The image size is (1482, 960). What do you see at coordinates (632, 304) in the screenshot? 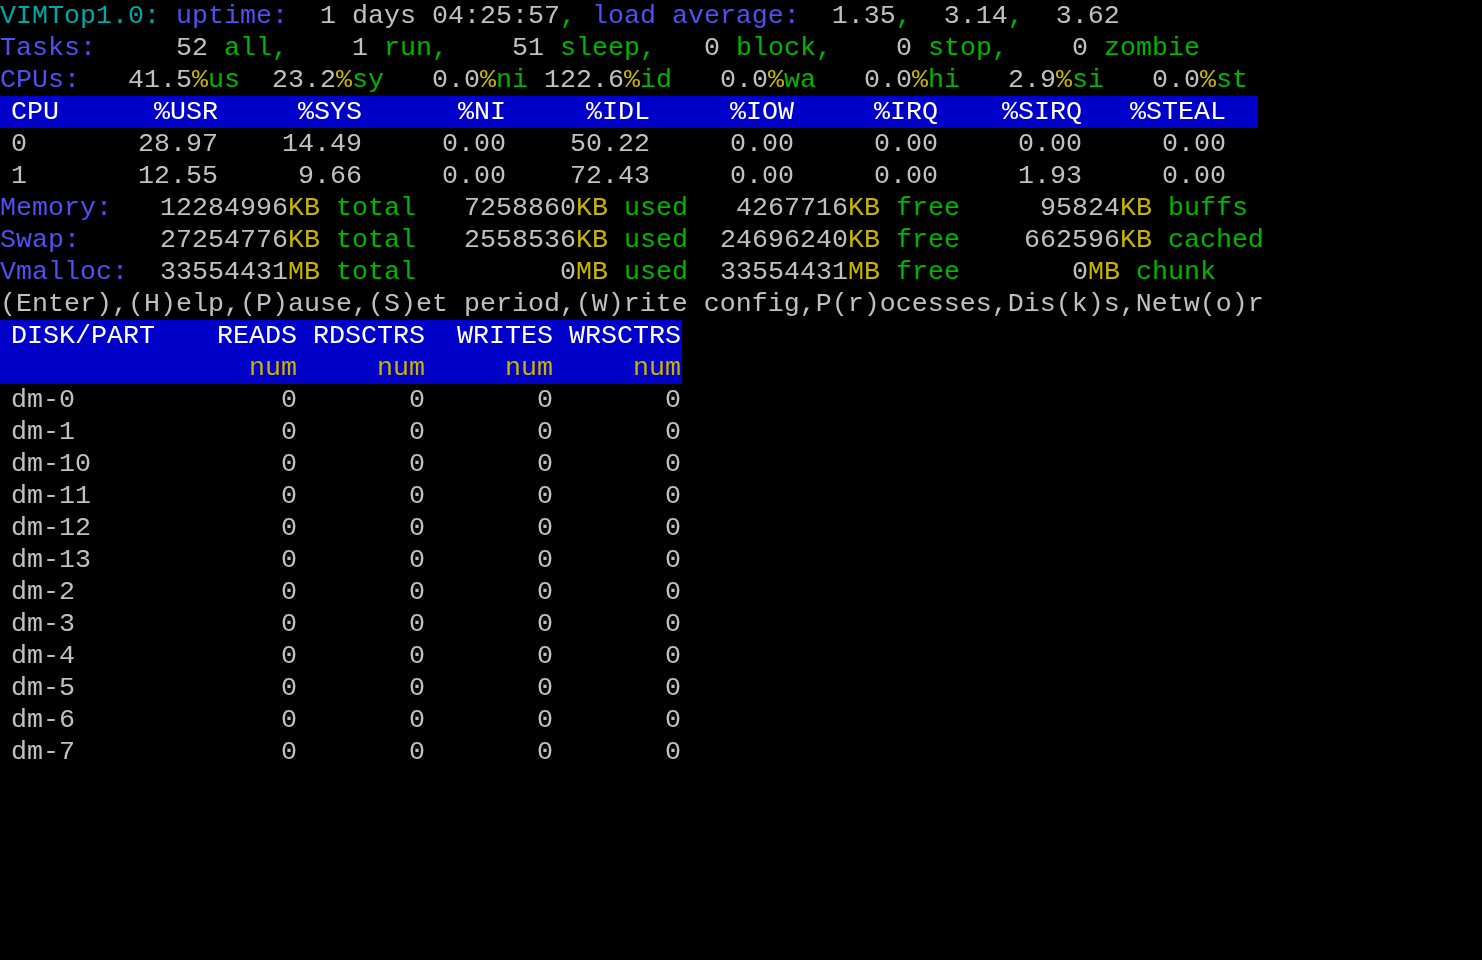
I see `help-text: (Enter),(H)elp,(P)ause,(S)et period,(W)rite config,P(r)ocesses,Dis(k)s,Netw(o)r` at bounding box center [632, 304].